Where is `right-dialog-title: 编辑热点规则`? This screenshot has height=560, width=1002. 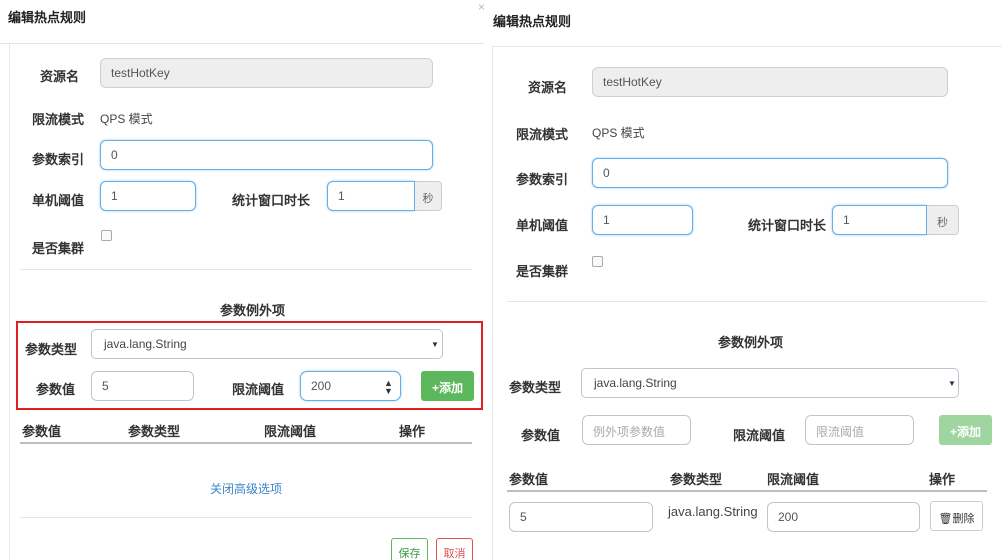
right-dialog-title: 编辑热点规则 is located at coordinates (532, 21).